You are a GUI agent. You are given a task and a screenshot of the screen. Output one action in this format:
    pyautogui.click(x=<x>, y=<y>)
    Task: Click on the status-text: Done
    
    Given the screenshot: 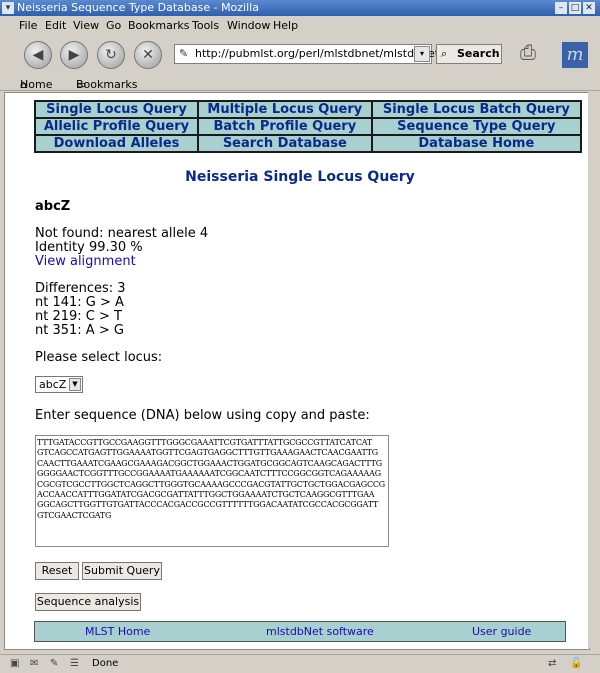 What is the action you would take?
    pyautogui.click(x=105, y=663)
    